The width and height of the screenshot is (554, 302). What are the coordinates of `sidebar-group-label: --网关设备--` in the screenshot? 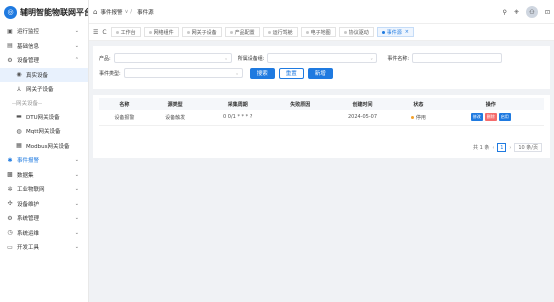 It's located at (44, 103).